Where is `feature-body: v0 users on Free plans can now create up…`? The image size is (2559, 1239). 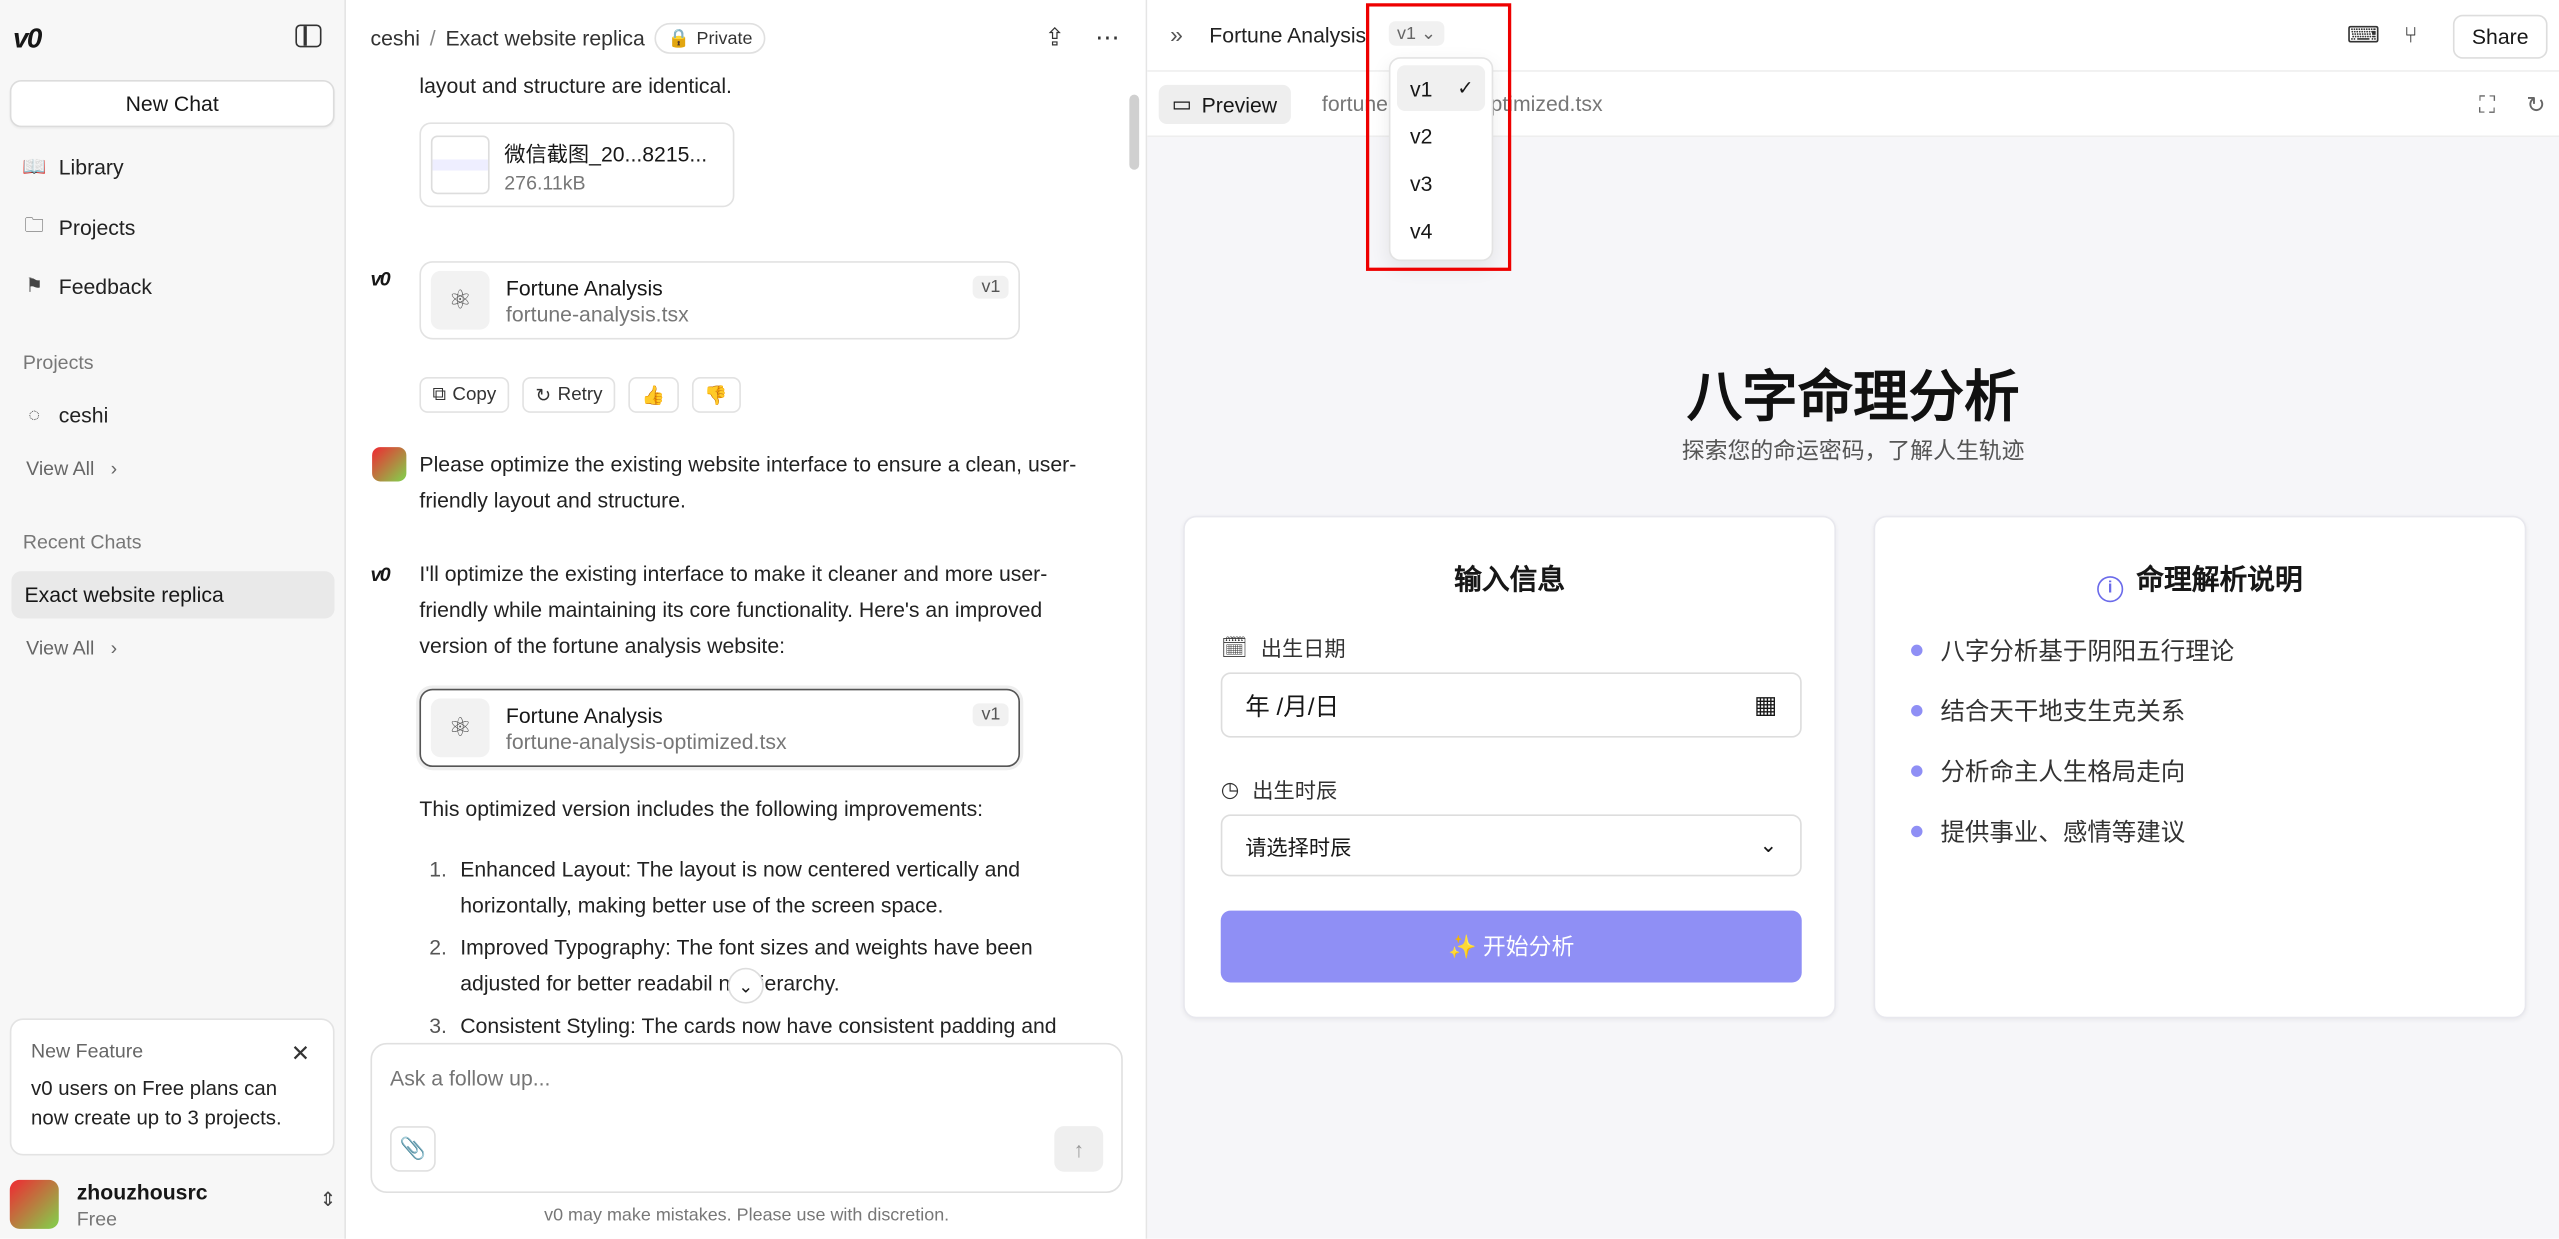 feature-body: v0 users on Free plans can now create up… is located at coordinates (156, 1103).